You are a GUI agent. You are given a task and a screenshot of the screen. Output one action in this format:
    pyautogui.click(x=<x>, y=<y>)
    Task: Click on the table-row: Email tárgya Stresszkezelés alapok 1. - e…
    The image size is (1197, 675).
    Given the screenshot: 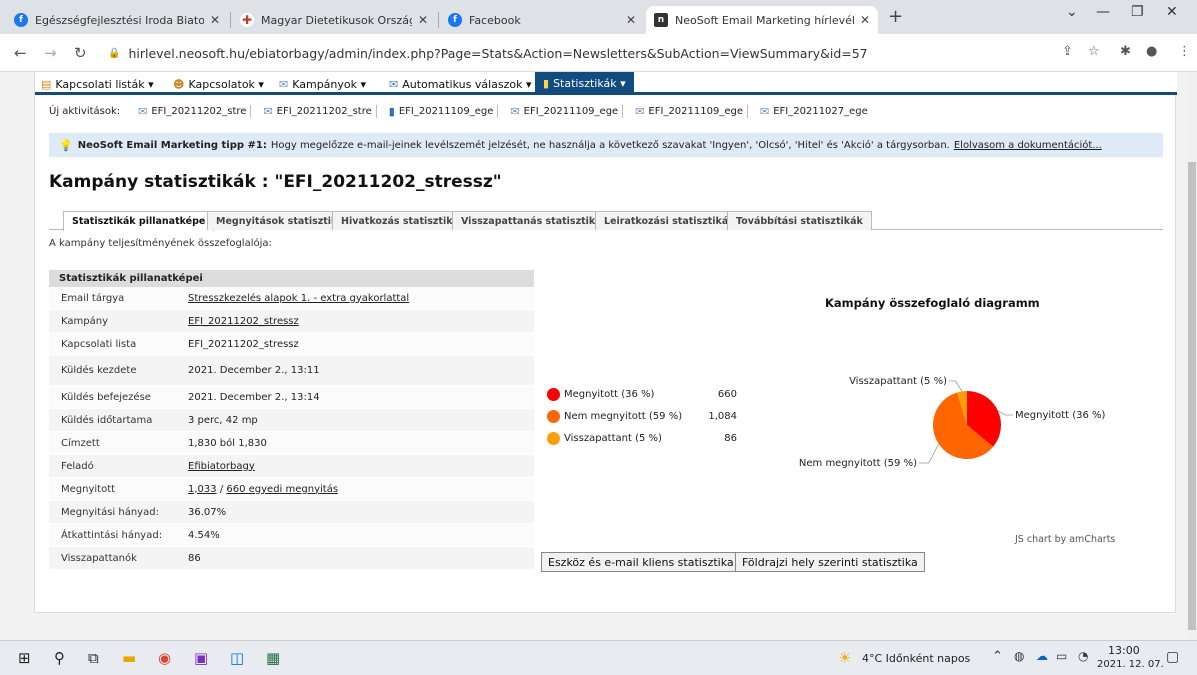 What is the action you would take?
    pyautogui.click(x=291, y=298)
    